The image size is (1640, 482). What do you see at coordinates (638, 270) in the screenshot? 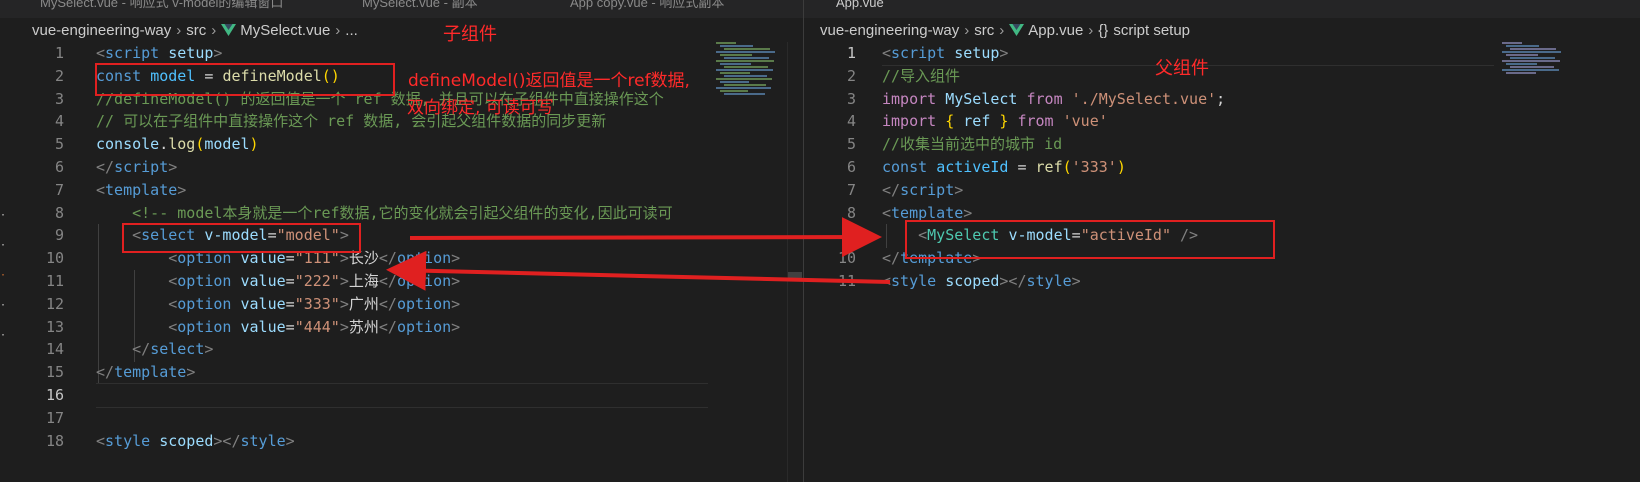
I see `arrow-left` at bounding box center [638, 270].